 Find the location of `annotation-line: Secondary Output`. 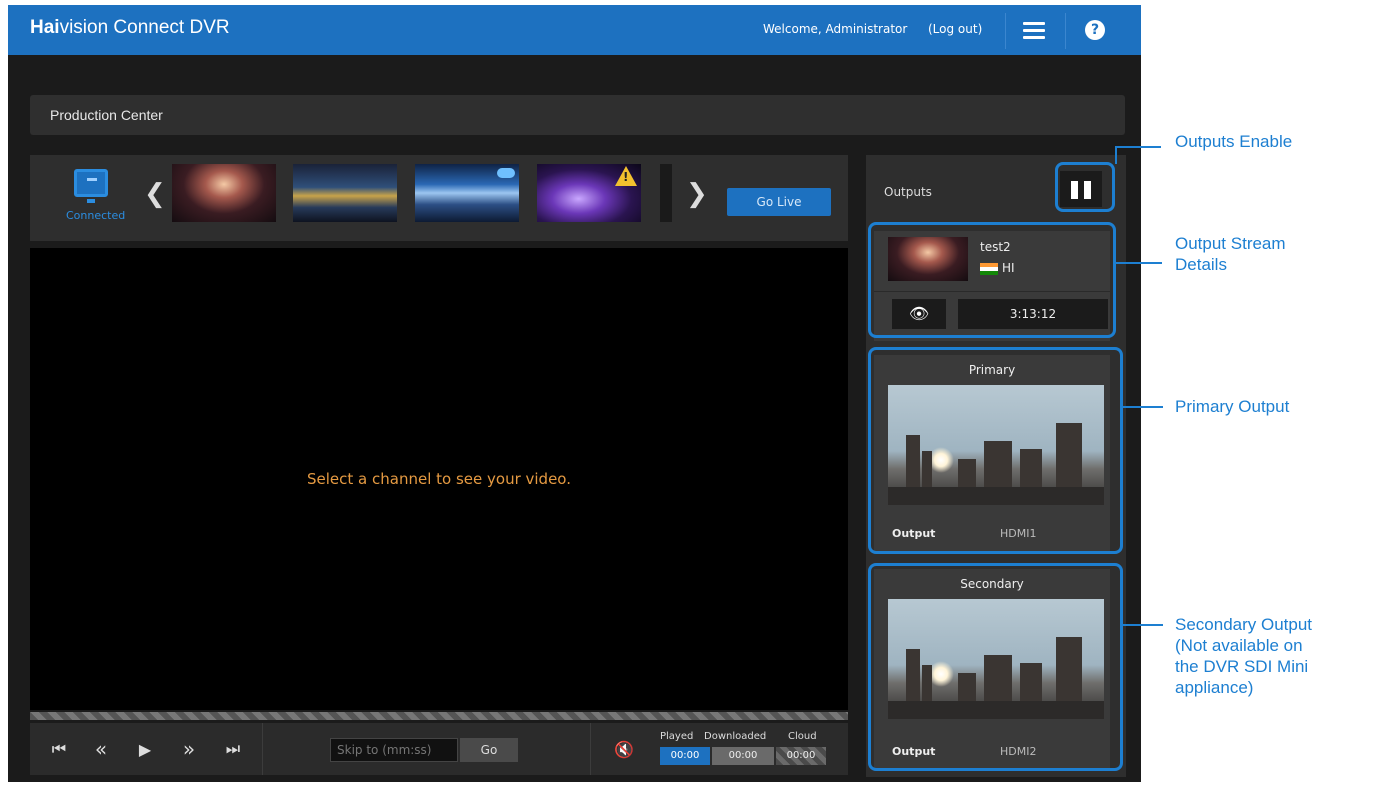

annotation-line: Secondary Output is located at coordinates (1244, 624).